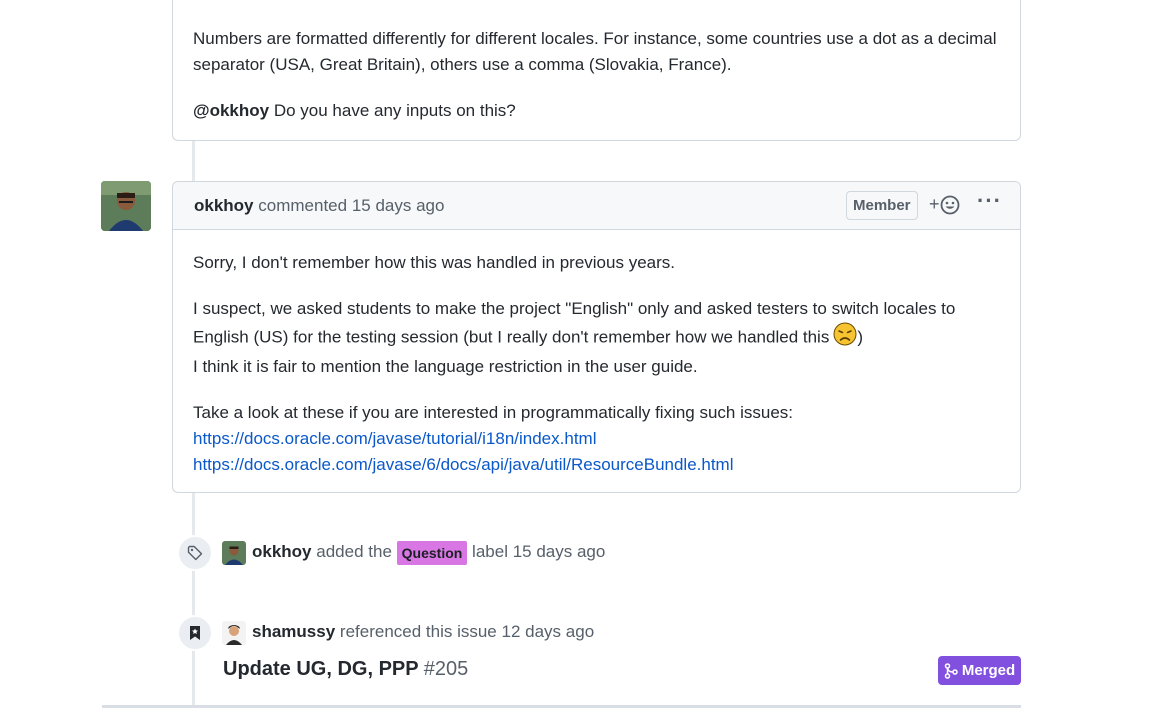 This screenshot has width=1154, height=716. I want to click on smiley-icon, so click(949, 205).